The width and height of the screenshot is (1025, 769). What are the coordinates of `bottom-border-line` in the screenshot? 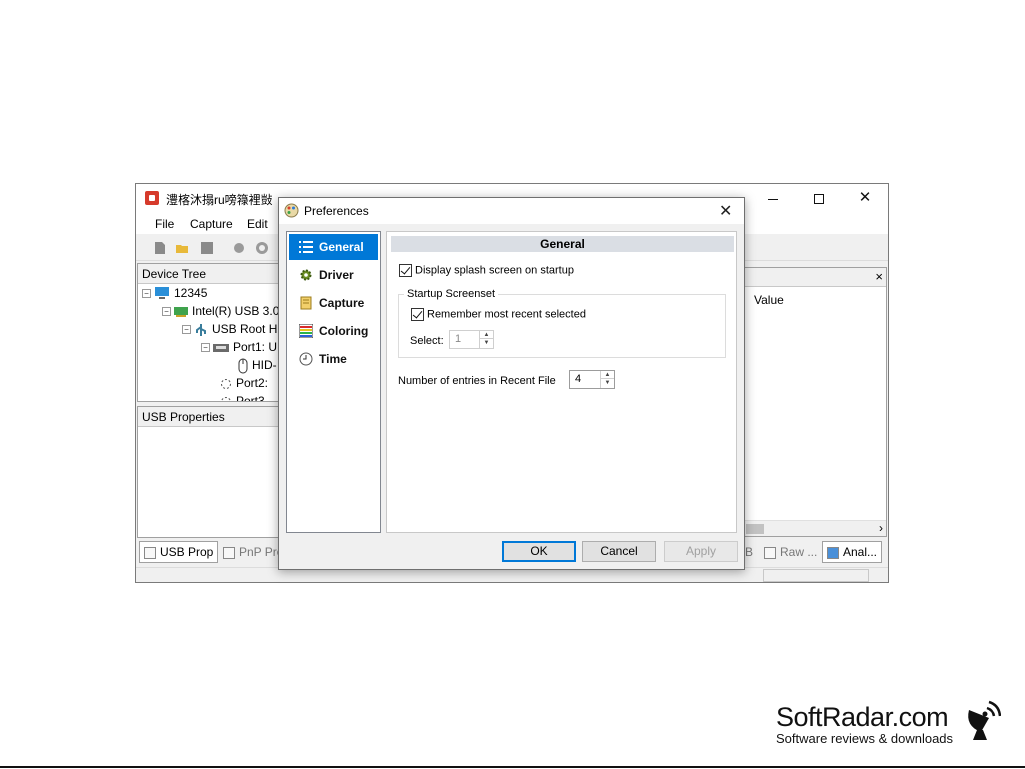 It's located at (512, 767).